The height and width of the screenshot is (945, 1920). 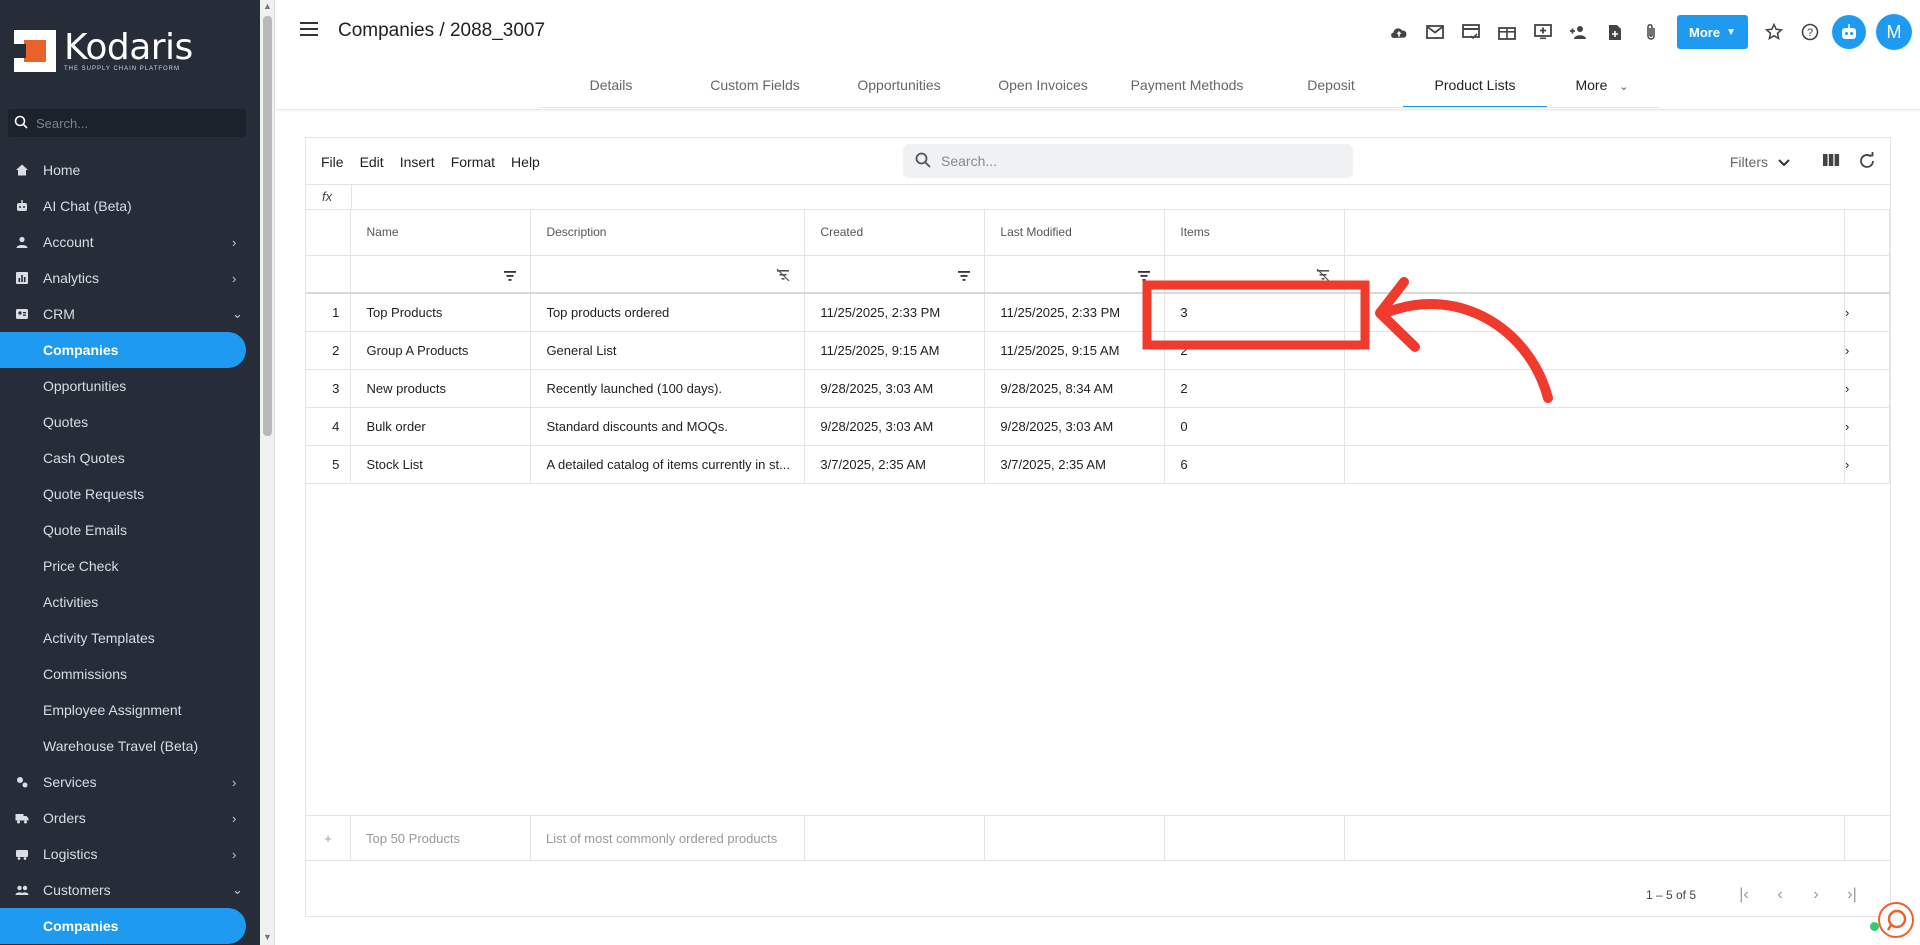 What do you see at coordinates (1255, 464) in the screenshot?
I see `cell-items: 6` at bounding box center [1255, 464].